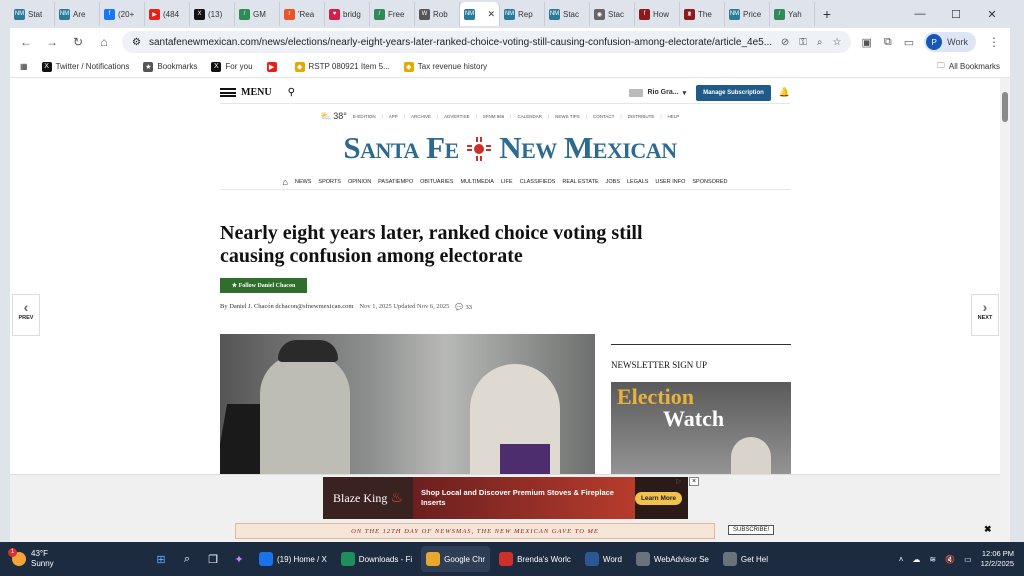 This screenshot has height=576, width=1024. What do you see at coordinates (522, 14) in the screenshot?
I see `tab: NM Rep` at bounding box center [522, 14].